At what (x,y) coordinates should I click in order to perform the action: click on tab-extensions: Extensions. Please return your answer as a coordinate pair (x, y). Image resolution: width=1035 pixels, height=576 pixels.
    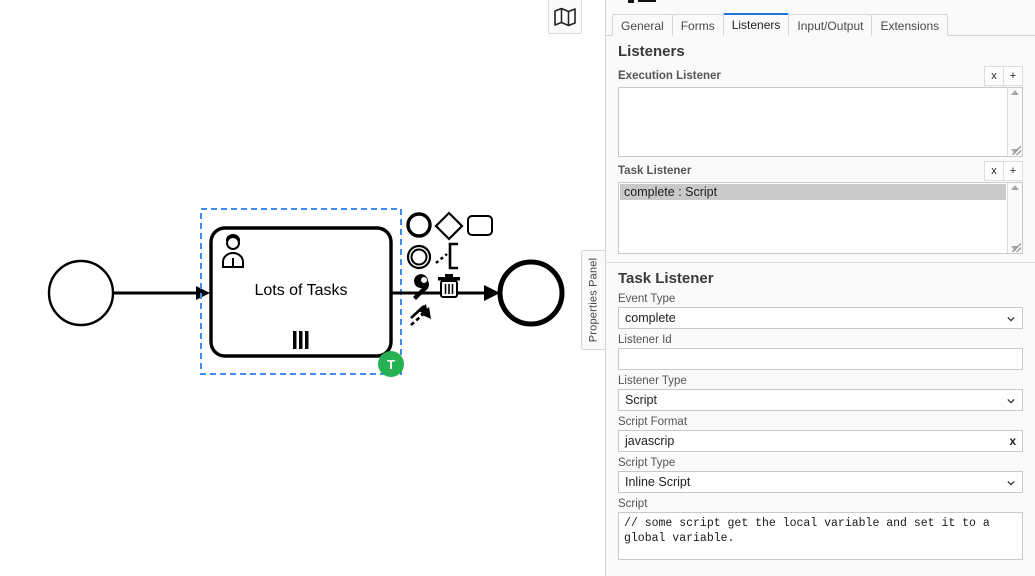
    Looking at the image, I should click on (910, 25).